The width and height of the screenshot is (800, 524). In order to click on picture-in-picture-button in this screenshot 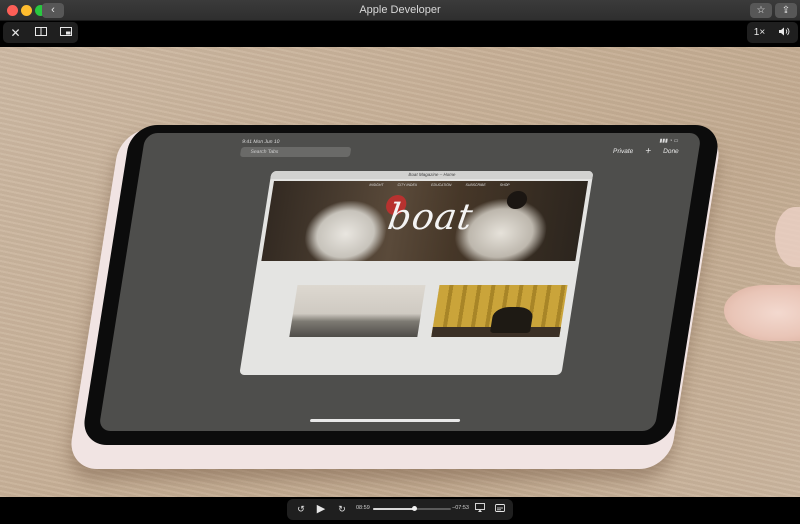, I will do `click(65, 32)`.